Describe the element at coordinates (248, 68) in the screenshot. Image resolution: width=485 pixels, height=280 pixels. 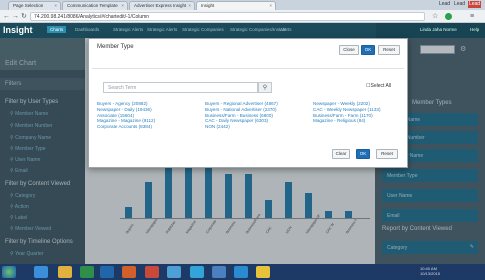
I see `modal-divider` at that location.